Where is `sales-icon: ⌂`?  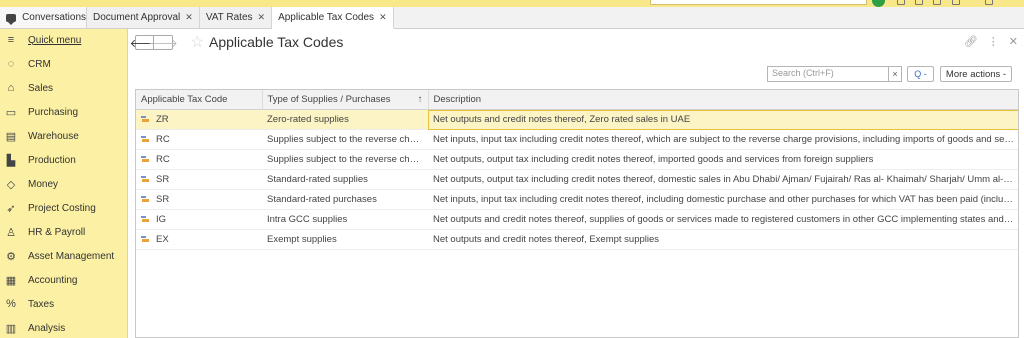
sales-icon: ⌂ is located at coordinates (11, 88).